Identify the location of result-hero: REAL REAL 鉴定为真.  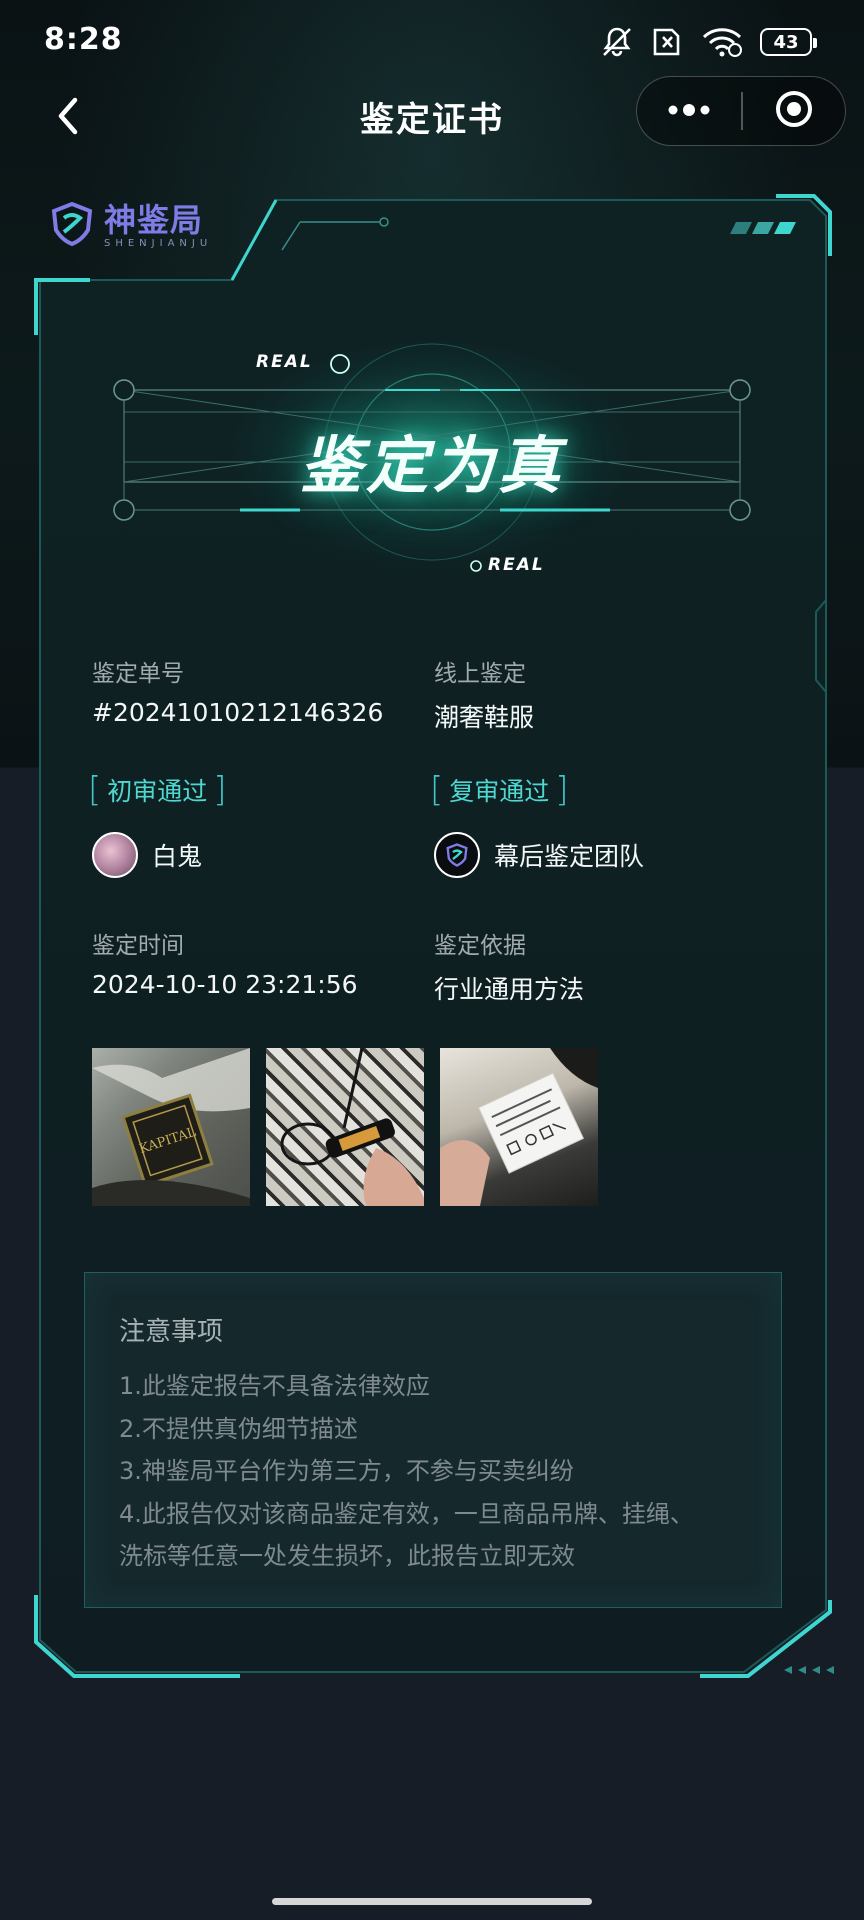
(432, 460).